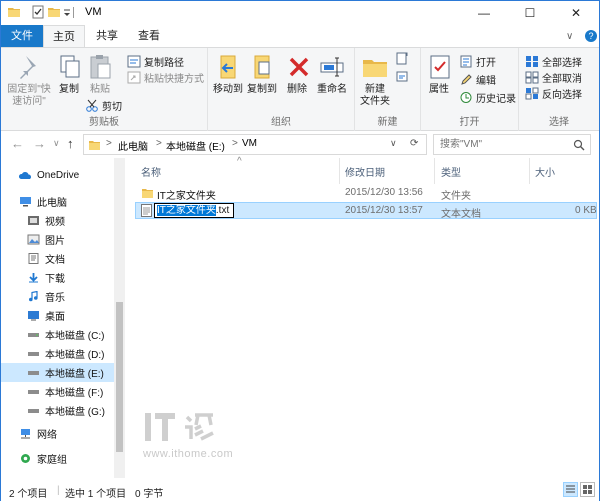 The width and height of the screenshot is (600, 501). What do you see at coordinates (119, 377) in the screenshot?
I see `nav-scrollbar-thumb` at bounding box center [119, 377].